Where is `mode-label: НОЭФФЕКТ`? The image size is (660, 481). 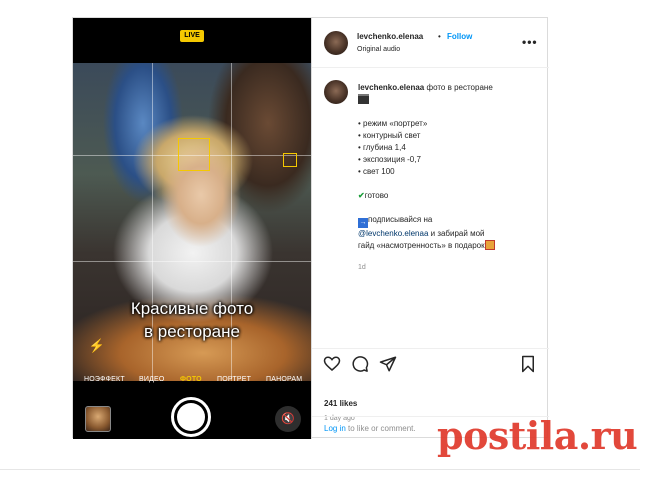 mode-label: НОЭФФЕКТ is located at coordinates (104, 379).